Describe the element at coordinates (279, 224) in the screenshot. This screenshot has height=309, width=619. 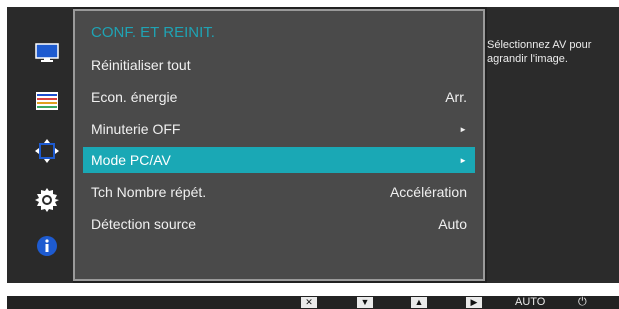
I see `menu-item-source-detection: Détection source Auto` at that location.